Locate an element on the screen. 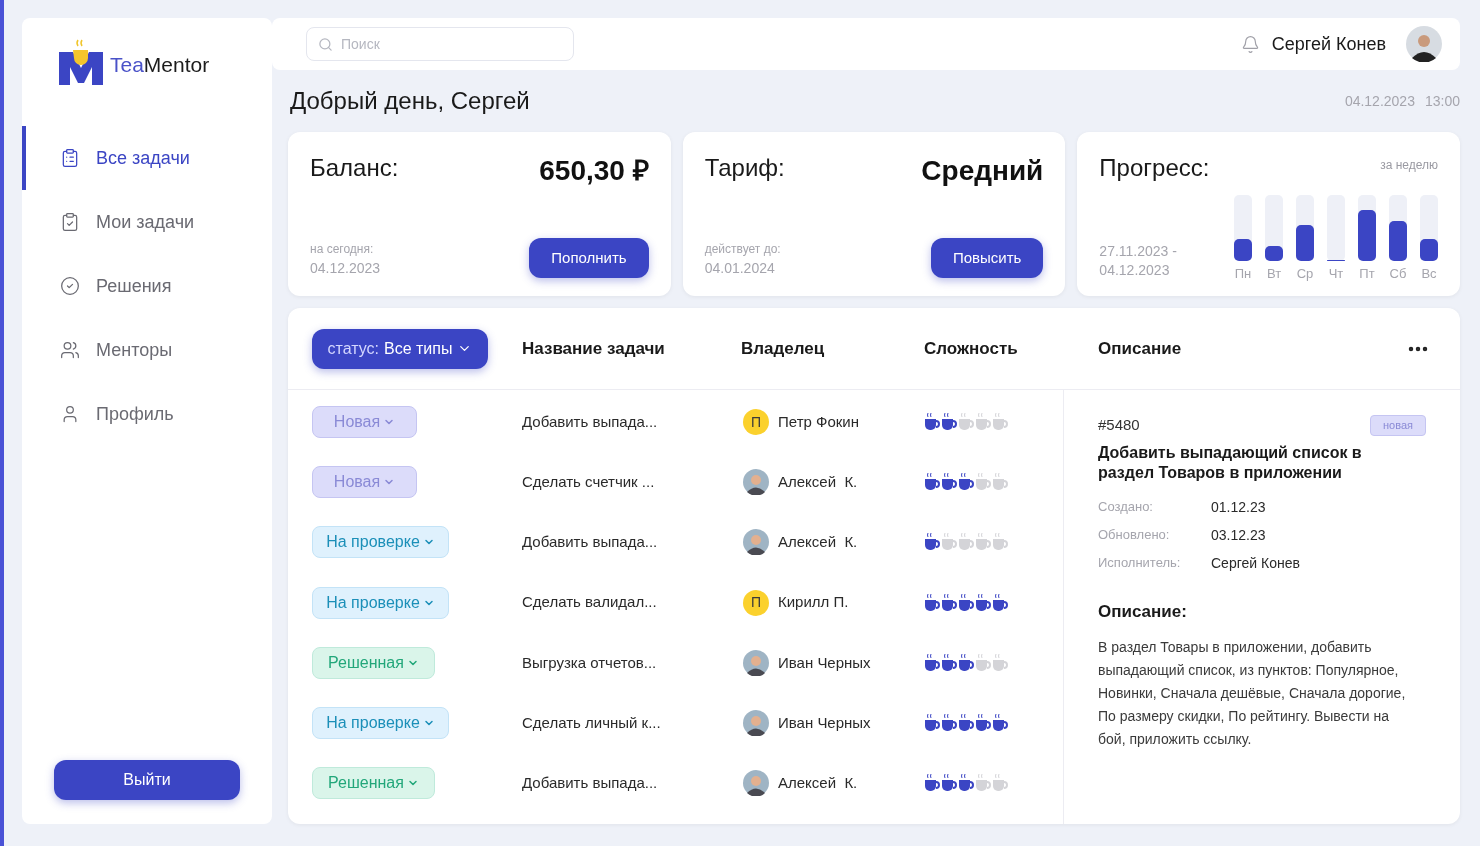  owner-name: Петр Фокин is located at coordinates (818, 421).